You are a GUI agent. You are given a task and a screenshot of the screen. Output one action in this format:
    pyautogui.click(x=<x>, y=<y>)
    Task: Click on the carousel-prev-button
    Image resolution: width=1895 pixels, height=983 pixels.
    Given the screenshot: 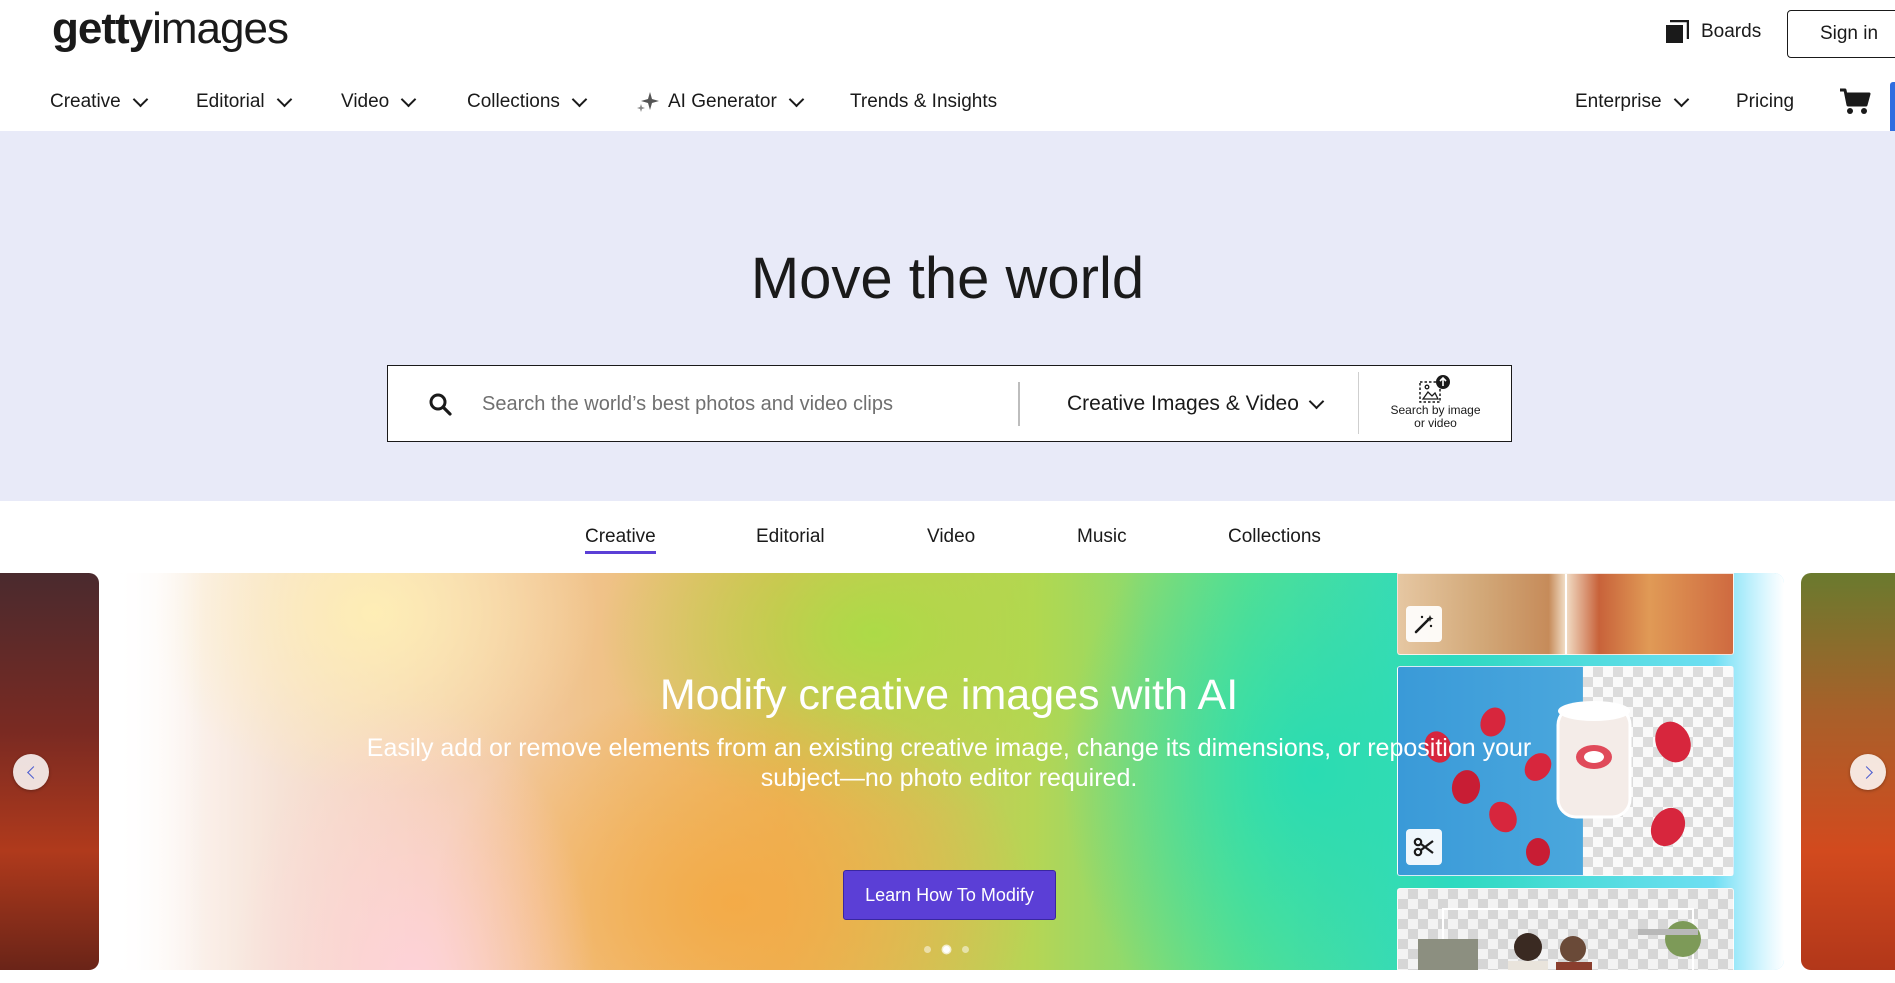 What is the action you would take?
    pyautogui.click(x=31, y=772)
    